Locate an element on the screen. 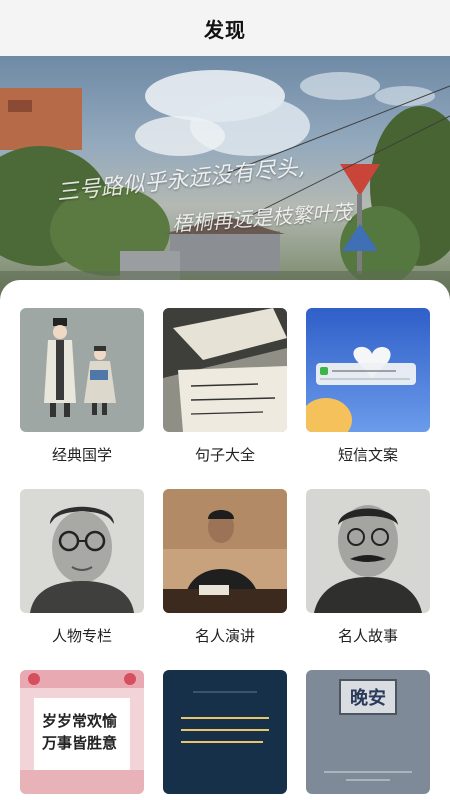  category-label: 句子大全 is located at coordinates (224, 455).